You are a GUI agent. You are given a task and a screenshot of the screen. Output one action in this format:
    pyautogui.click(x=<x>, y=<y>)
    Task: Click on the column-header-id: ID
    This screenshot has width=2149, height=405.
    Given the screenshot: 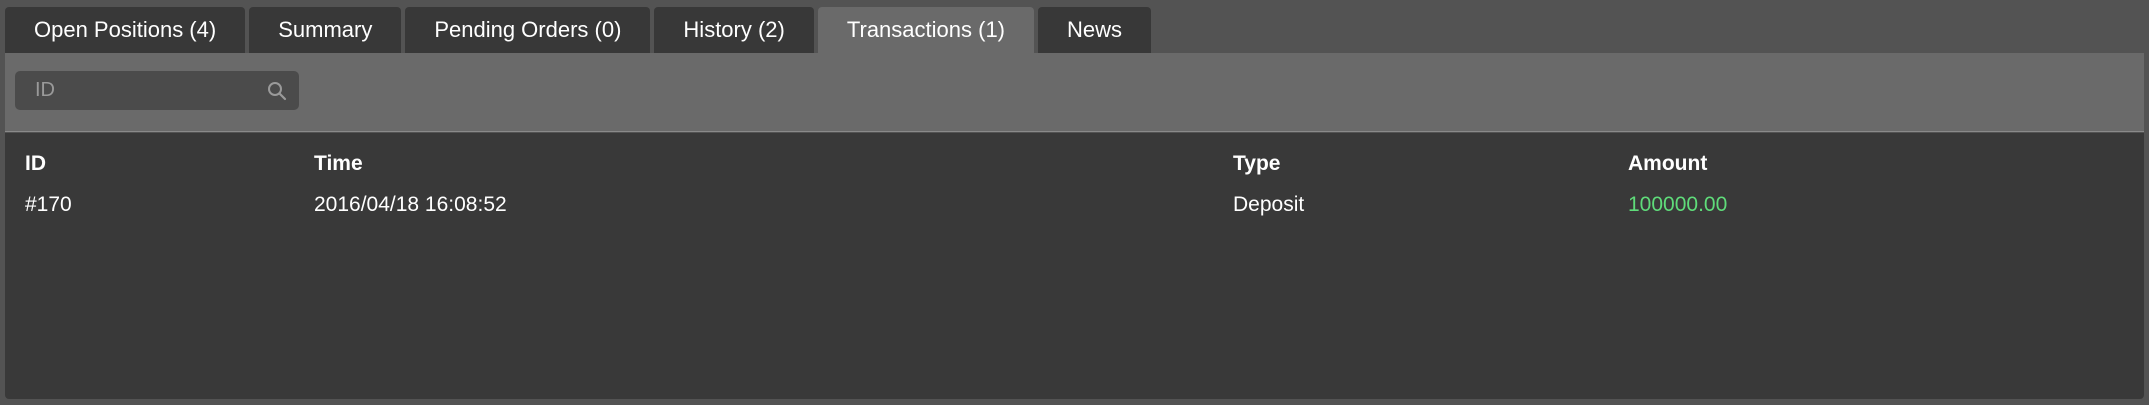 What is the action you would take?
    pyautogui.click(x=35, y=164)
    